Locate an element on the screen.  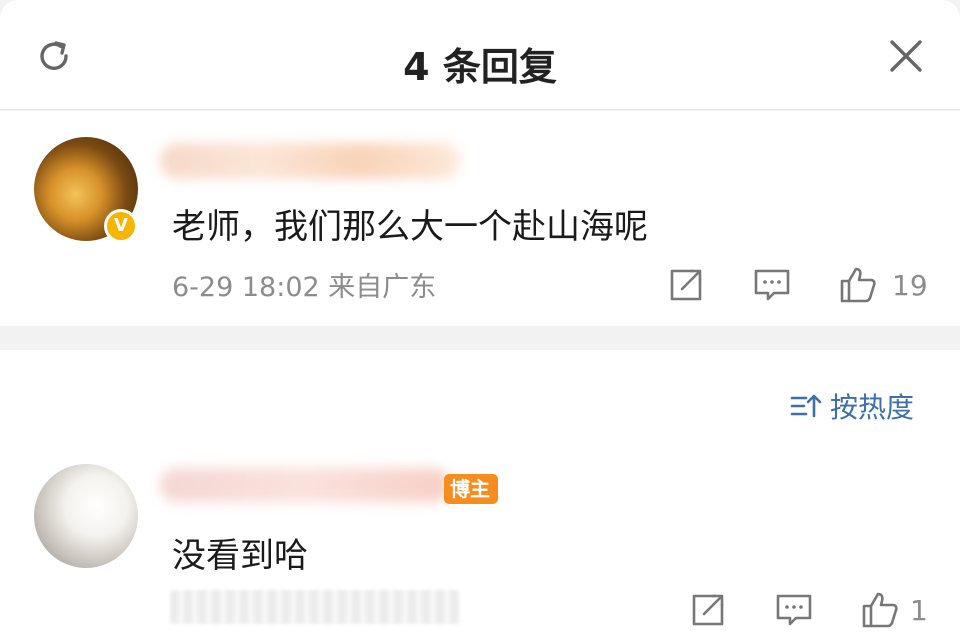
avatar is located at coordinates (86, 516).